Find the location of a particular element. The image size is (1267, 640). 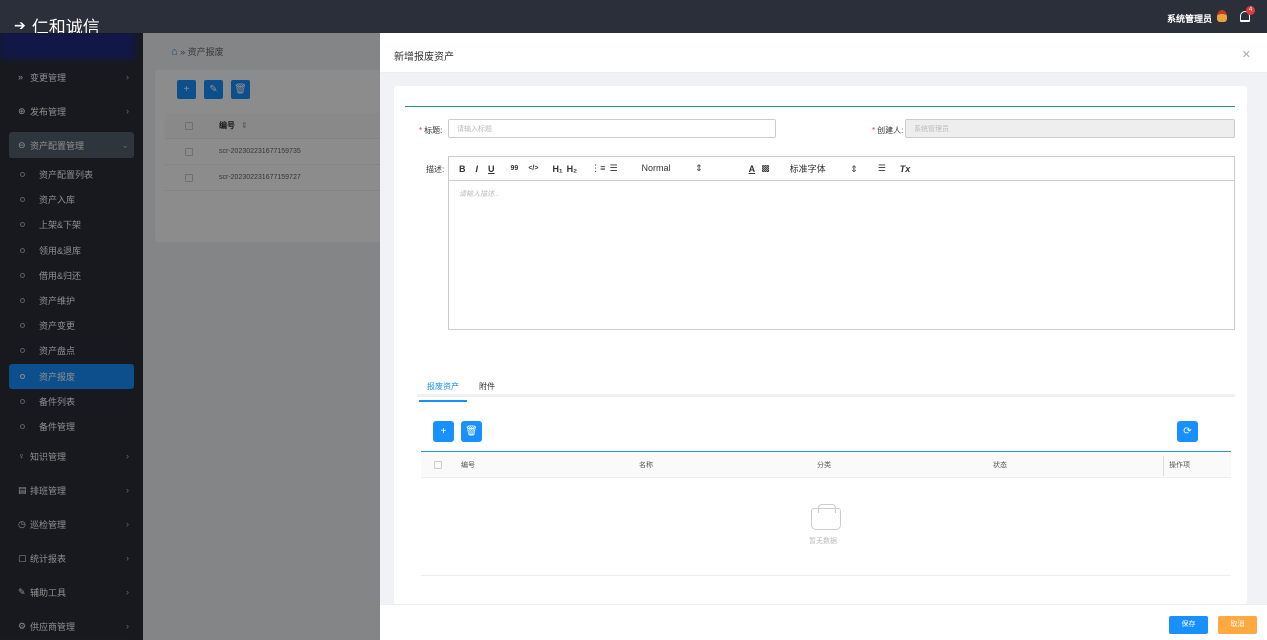

tab-attachments: 附件 is located at coordinates (487, 386).